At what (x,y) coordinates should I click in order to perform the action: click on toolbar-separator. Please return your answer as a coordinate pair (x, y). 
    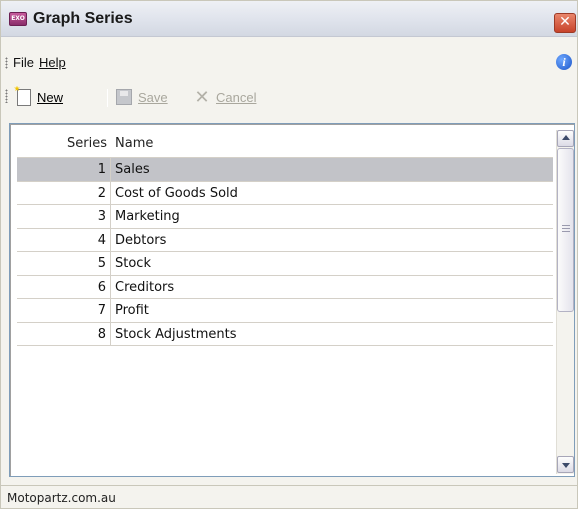
    Looking at the image, I should click on (107, 98).